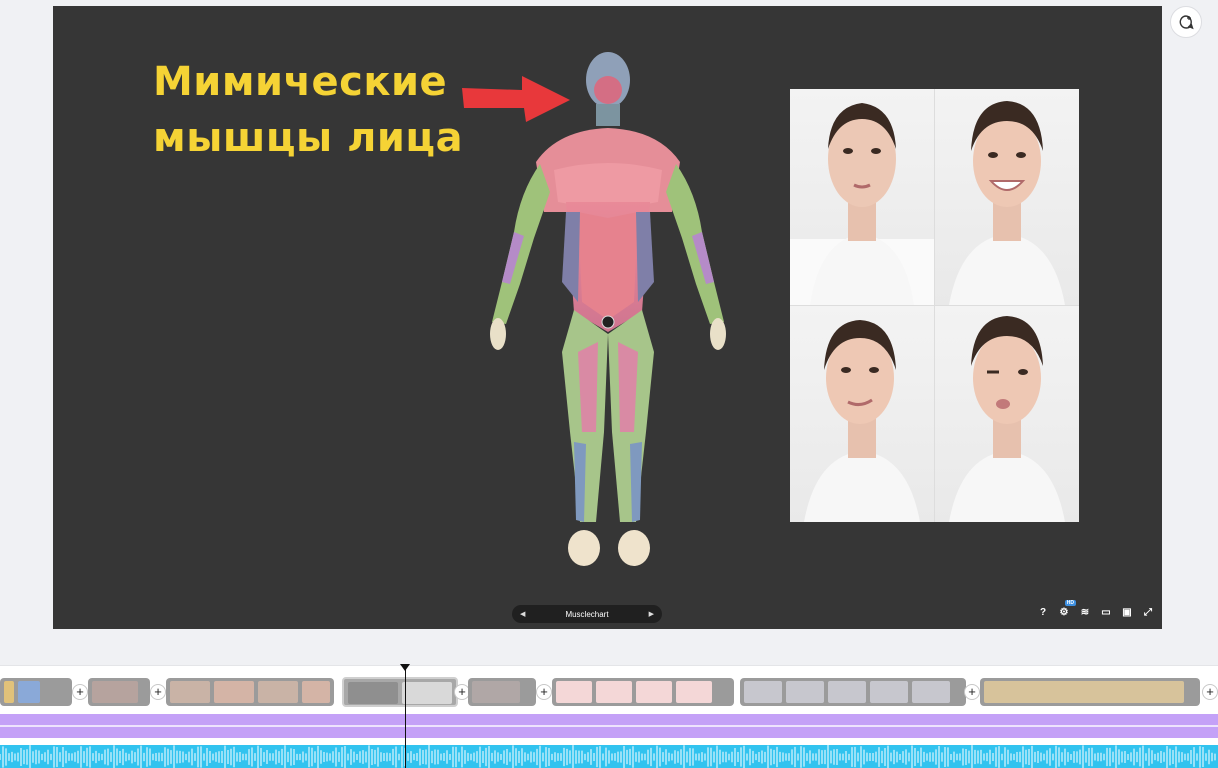 The width and height of the screenshot is (1218, 768). I want to click on comment-icon, so click(1186, 22).